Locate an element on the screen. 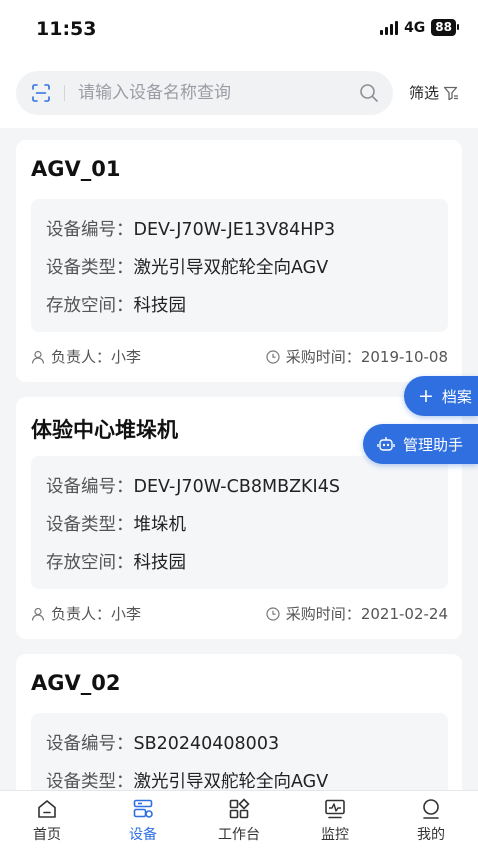  device-footer: 负责人：小李 采购时间：2021-02-24 is located at coordinates (239, 613).